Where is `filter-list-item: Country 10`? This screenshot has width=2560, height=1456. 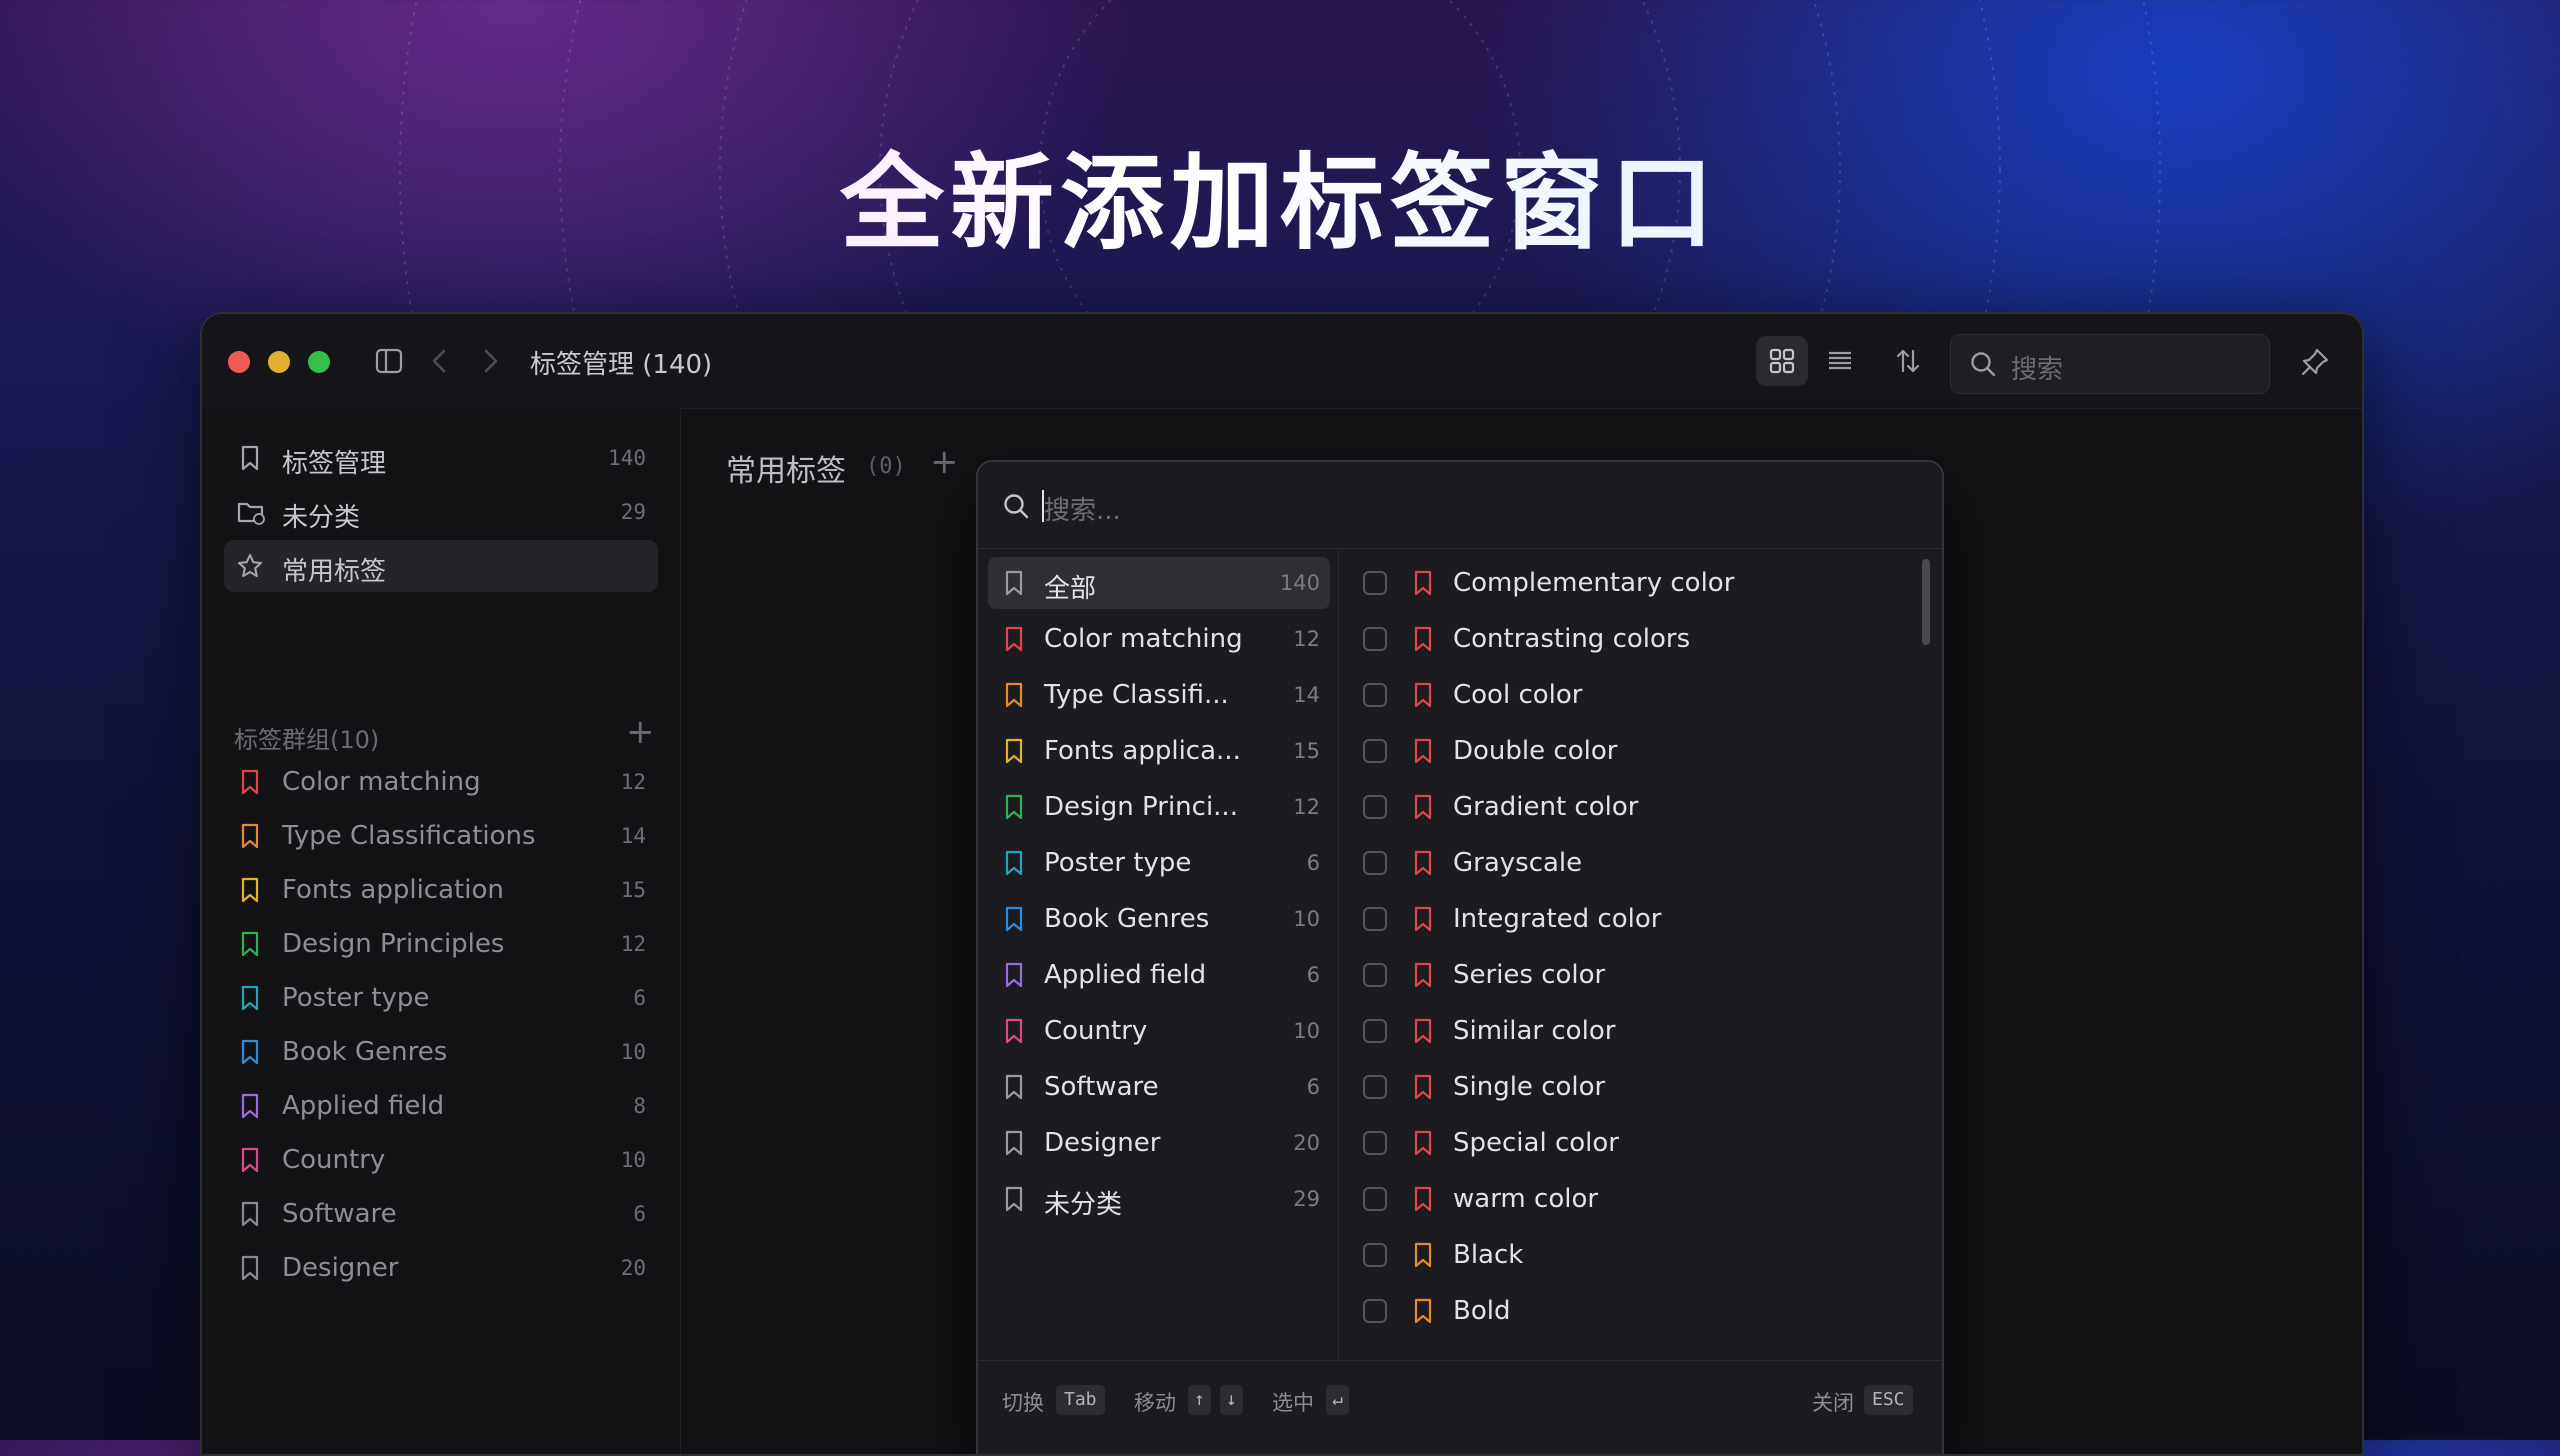
filter-list-item: Country 10 is located at coordinates (1159, 1031).